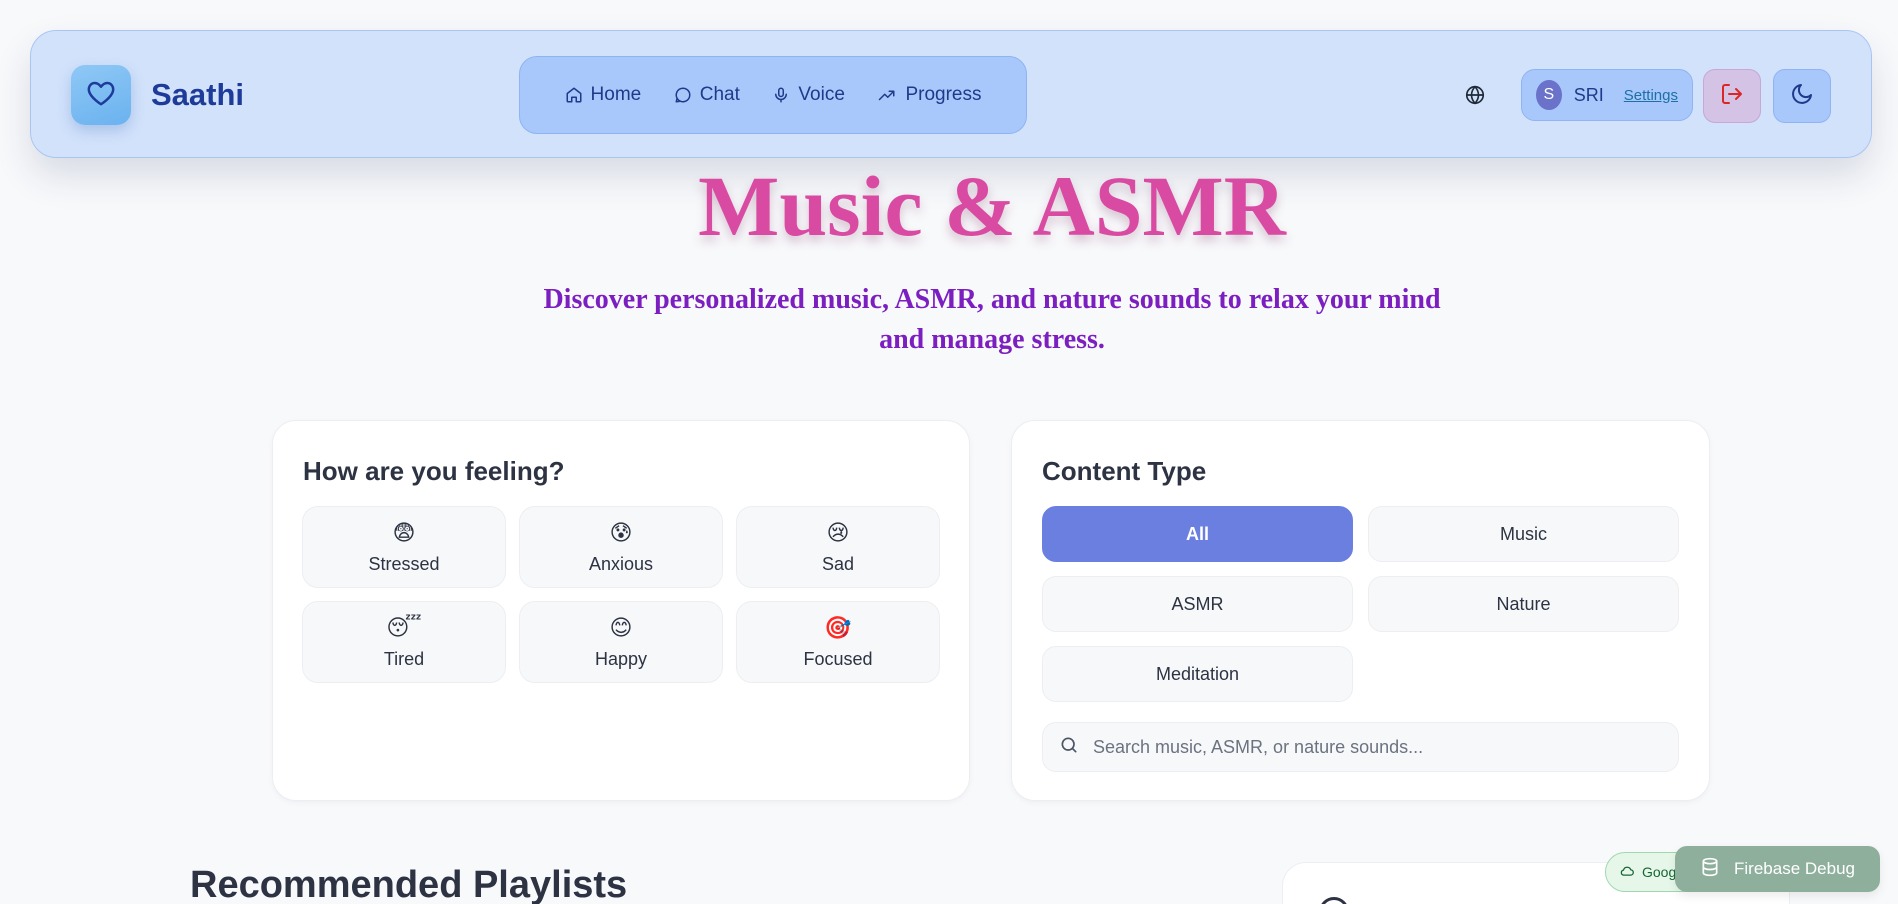  What do you see at coordinates (838, 642) in the screenshot?
I see `mood-focused-button: 🎯 Focused` at bounding box center [838, 642].